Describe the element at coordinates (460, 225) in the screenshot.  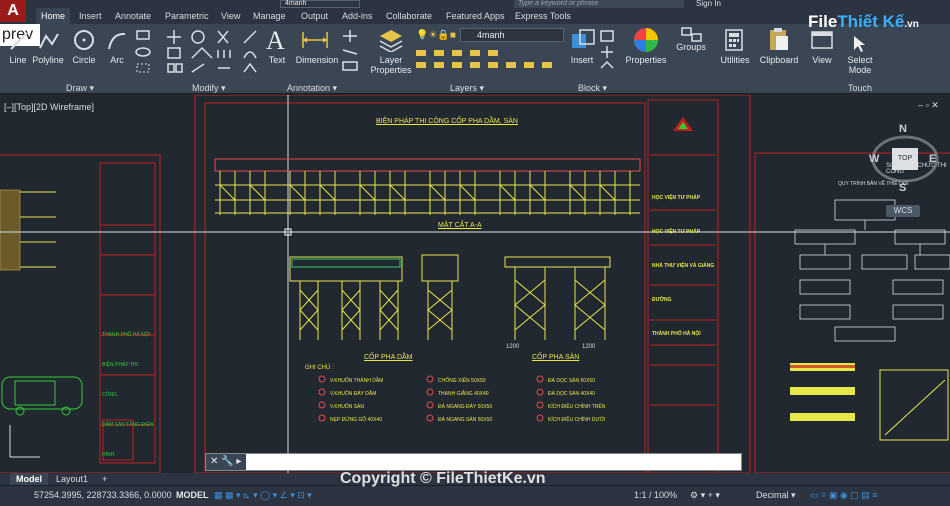
I see `section-aa-label: MẶT CẮT A-A` at that location.